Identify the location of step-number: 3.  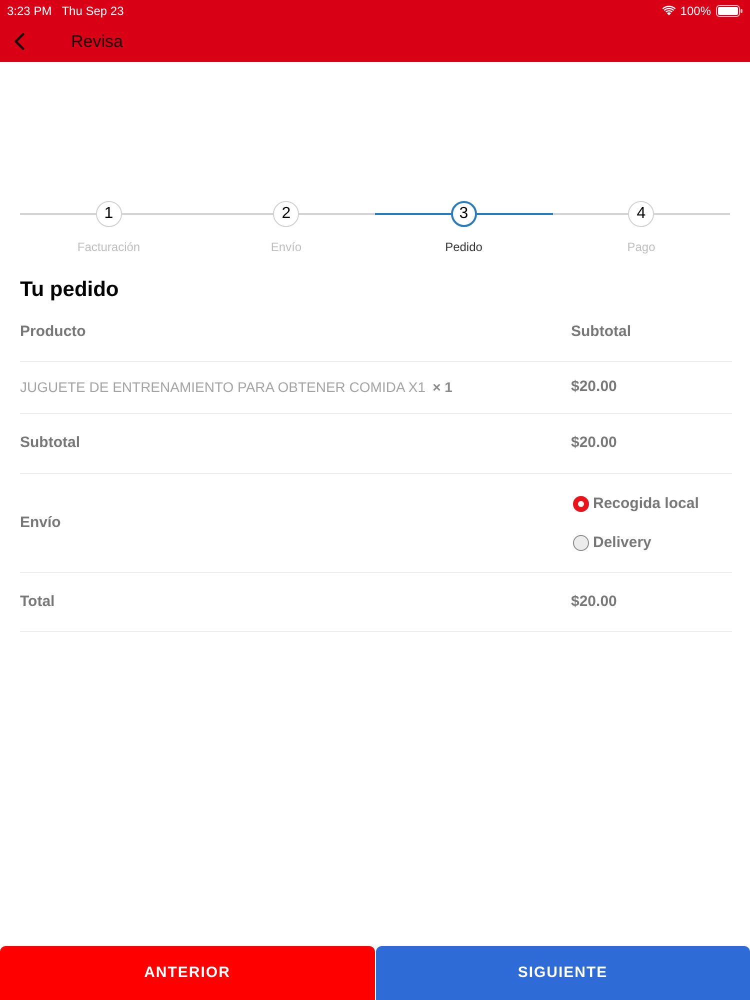
(463, 214).